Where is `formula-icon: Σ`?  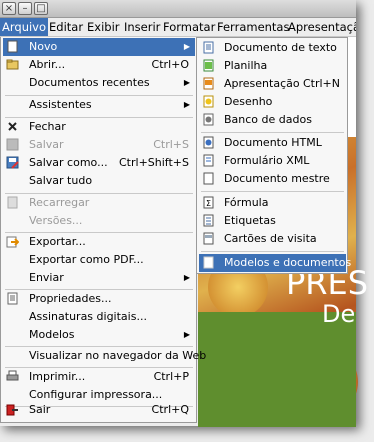
formula-icon: Σ is located at coordinates (208, 202).